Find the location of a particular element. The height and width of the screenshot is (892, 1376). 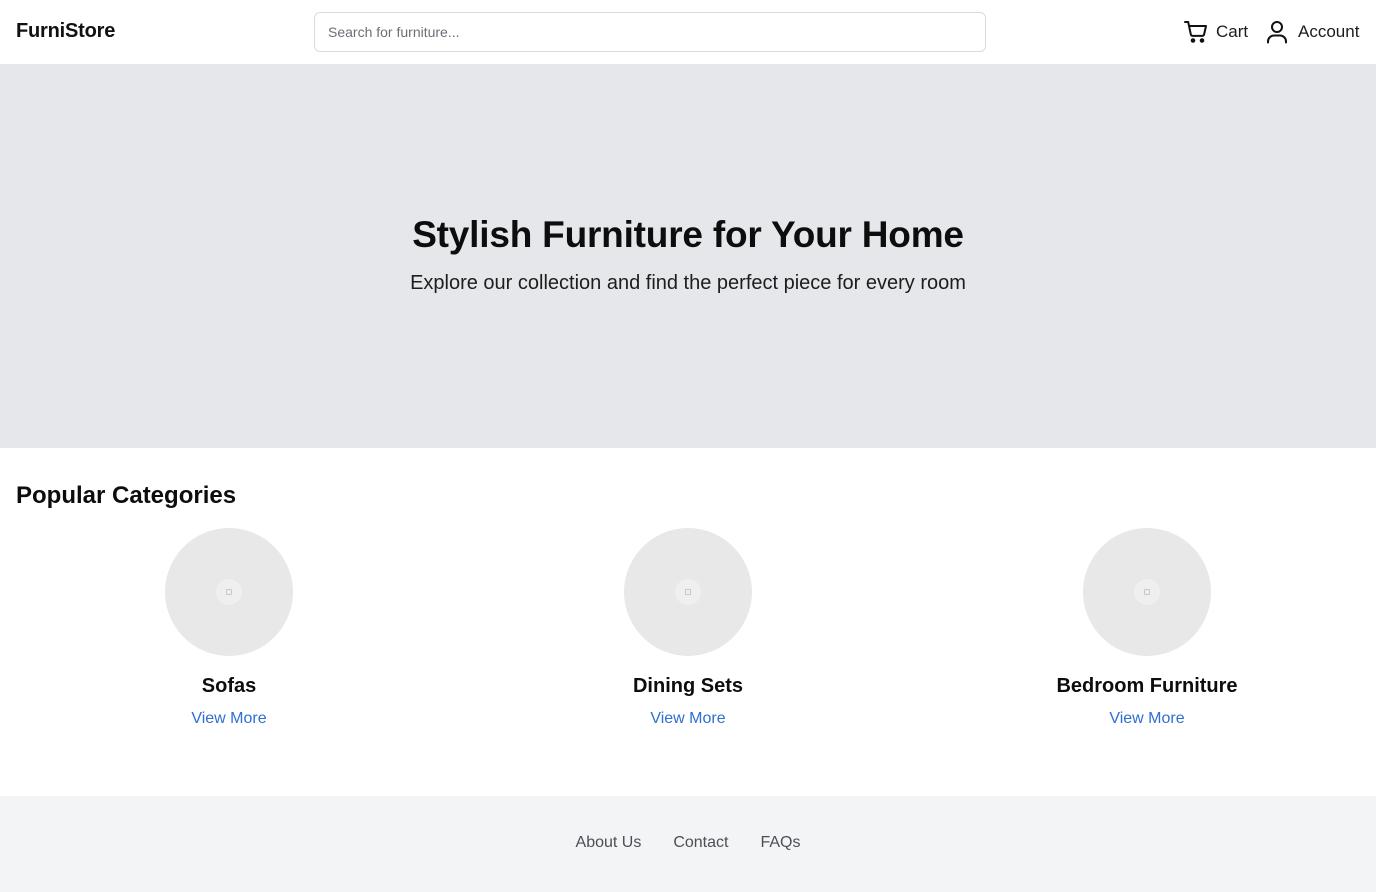

category-card-sofas: Sofas View More is located at coordinates (229, 628).